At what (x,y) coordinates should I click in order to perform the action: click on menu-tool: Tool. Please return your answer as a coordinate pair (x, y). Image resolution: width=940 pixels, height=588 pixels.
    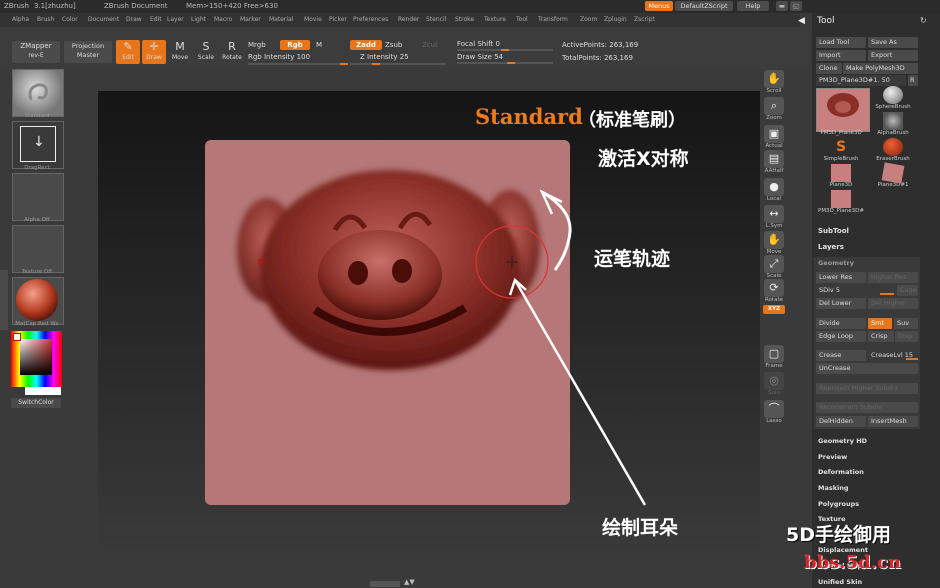
    Looking at the image, I should click on (522, 20).